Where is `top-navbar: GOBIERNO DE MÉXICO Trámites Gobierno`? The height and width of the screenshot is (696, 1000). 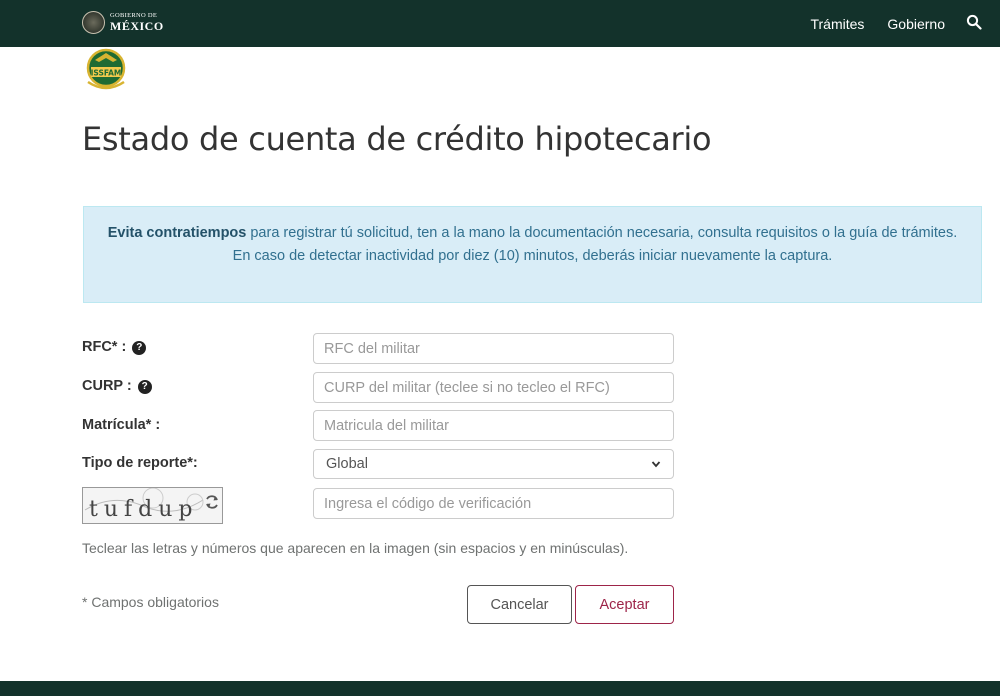
top-navbar: GOBIERNO DE MÉXICO Trámites Gobierno is located at coordinates (500, 23).